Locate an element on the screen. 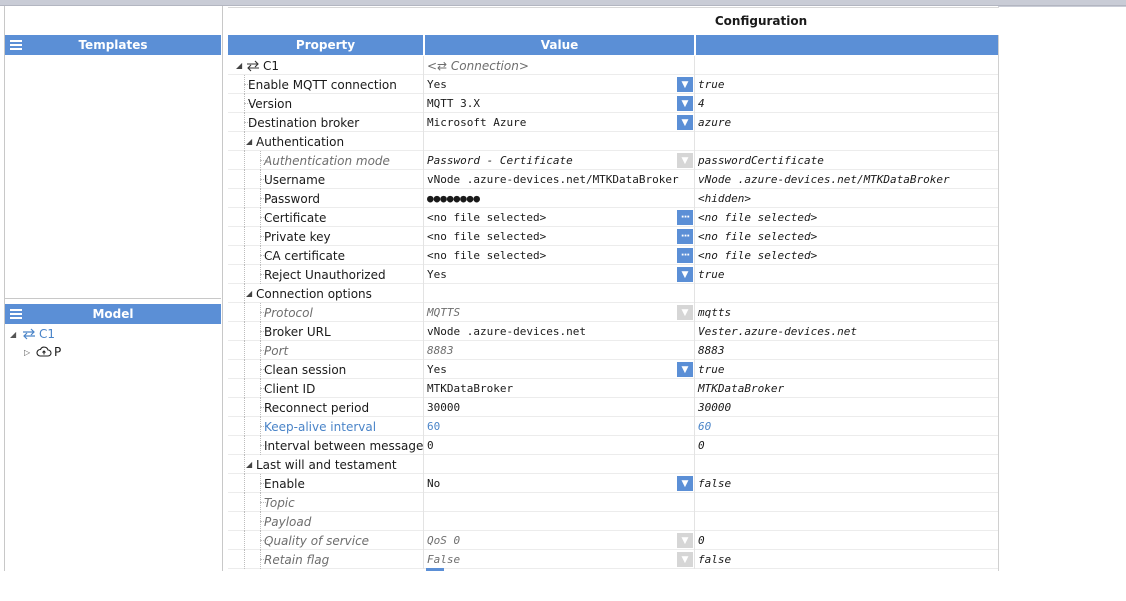 Image resolution: width=1126 pixels, height=601 pixels. value-cell: vNode .azure-devices.net is located at coordinates (560, 331).